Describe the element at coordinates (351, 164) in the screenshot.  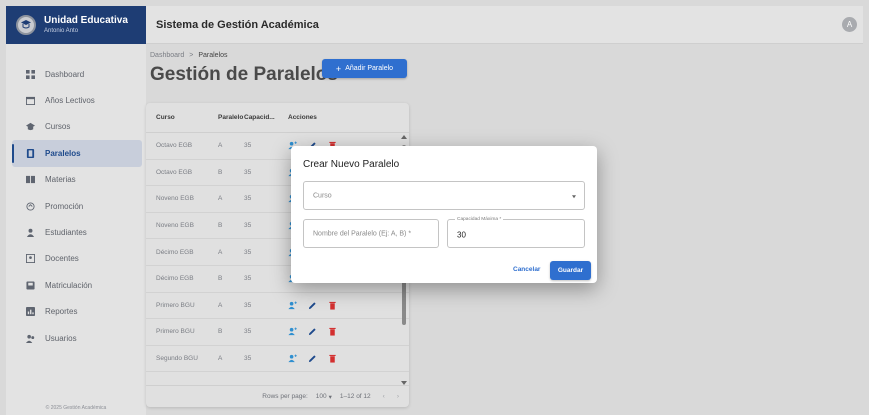
I see `dialog-title: Crear Nuevo Paralelo` at that location.